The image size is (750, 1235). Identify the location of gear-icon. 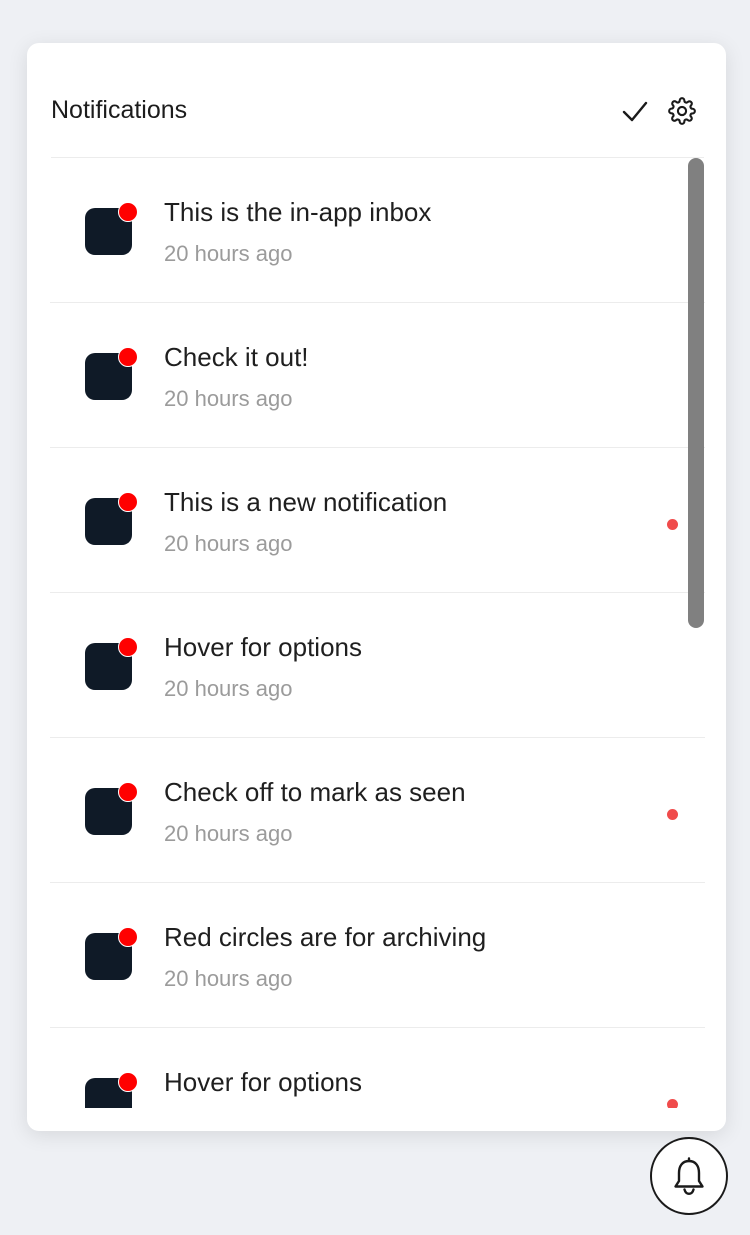
(682, 111).